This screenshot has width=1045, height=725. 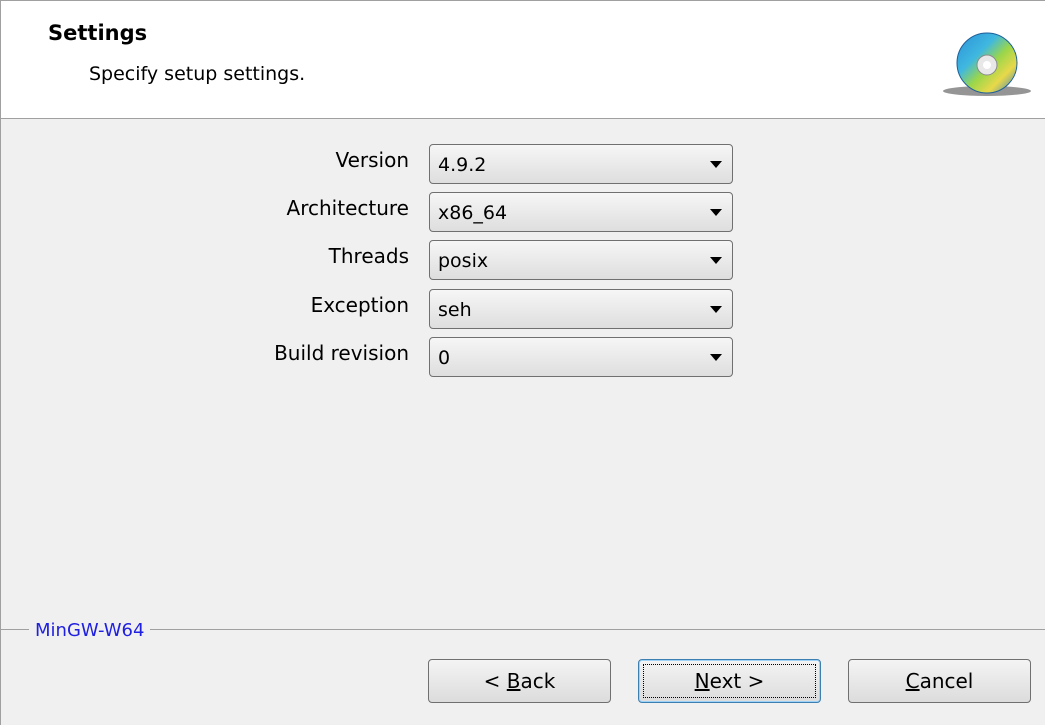 What do you see at coordinates (463, 261) in the screenshot?
I see `threads-value: posix` at bounding box center [463, 261].